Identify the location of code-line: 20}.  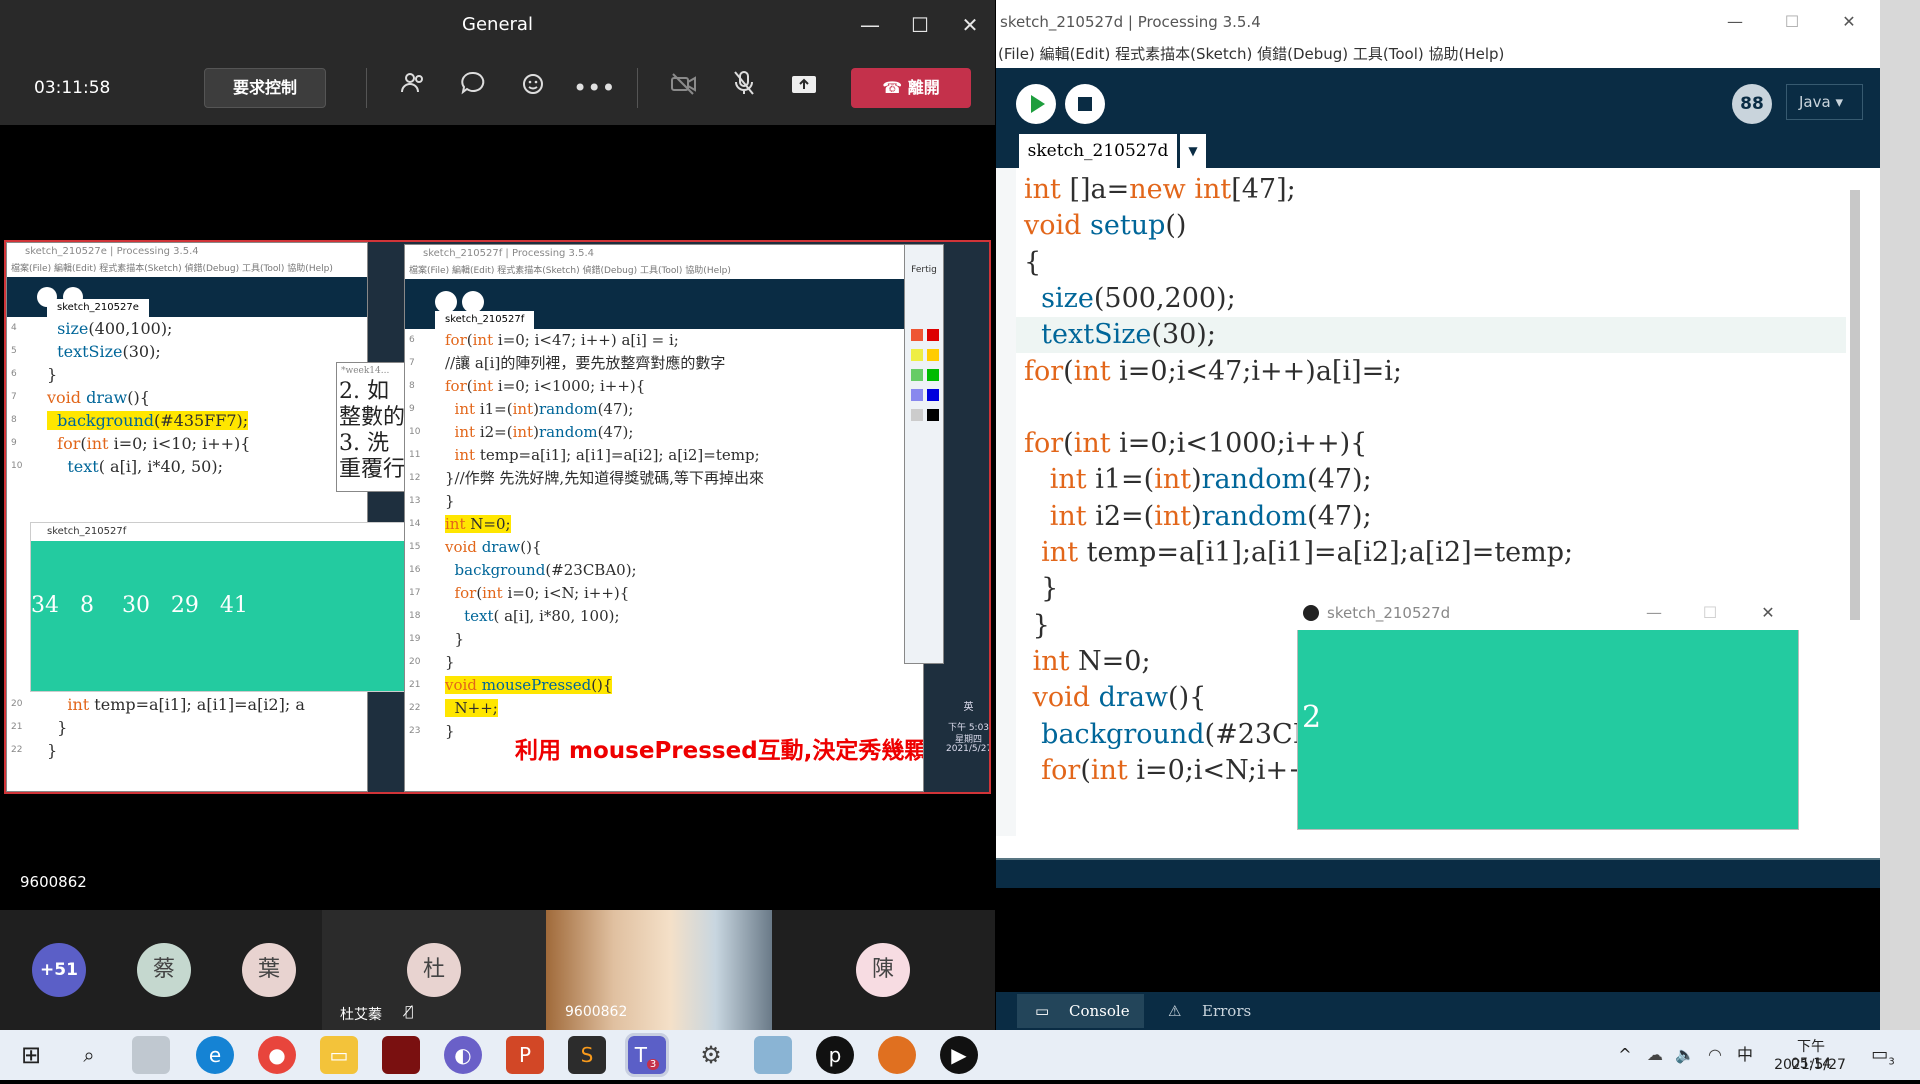
(664, 662).